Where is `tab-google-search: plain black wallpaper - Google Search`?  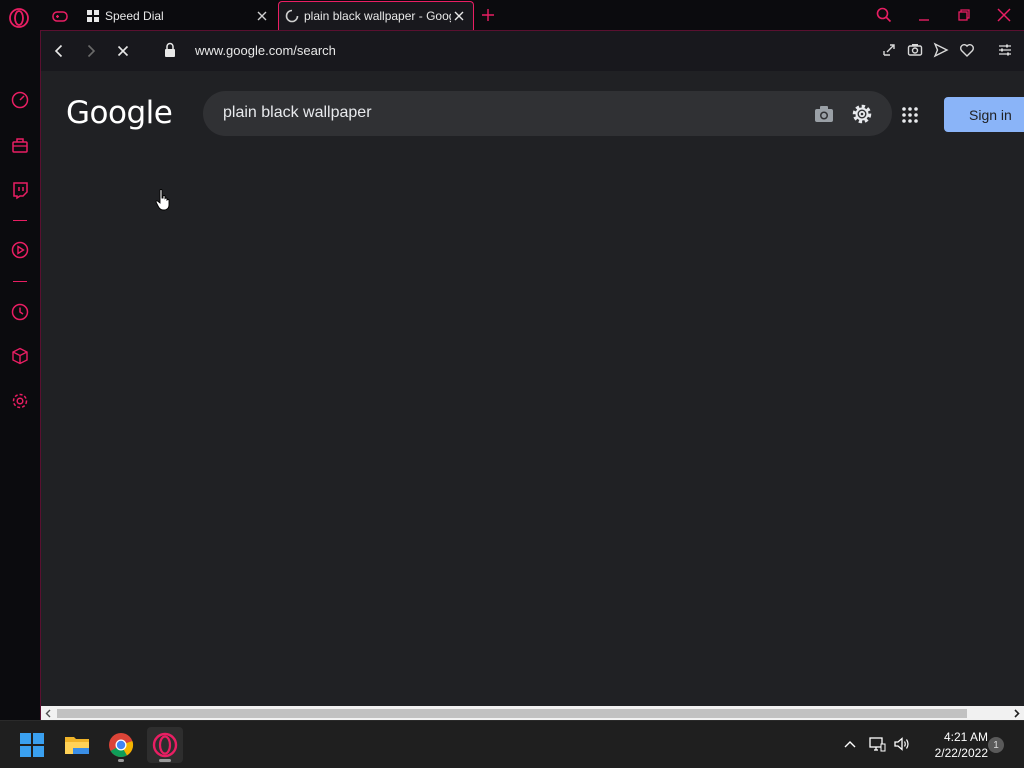 tab-google-search: plain black wallpaper - Google Search is located at coordinates (376, 15).